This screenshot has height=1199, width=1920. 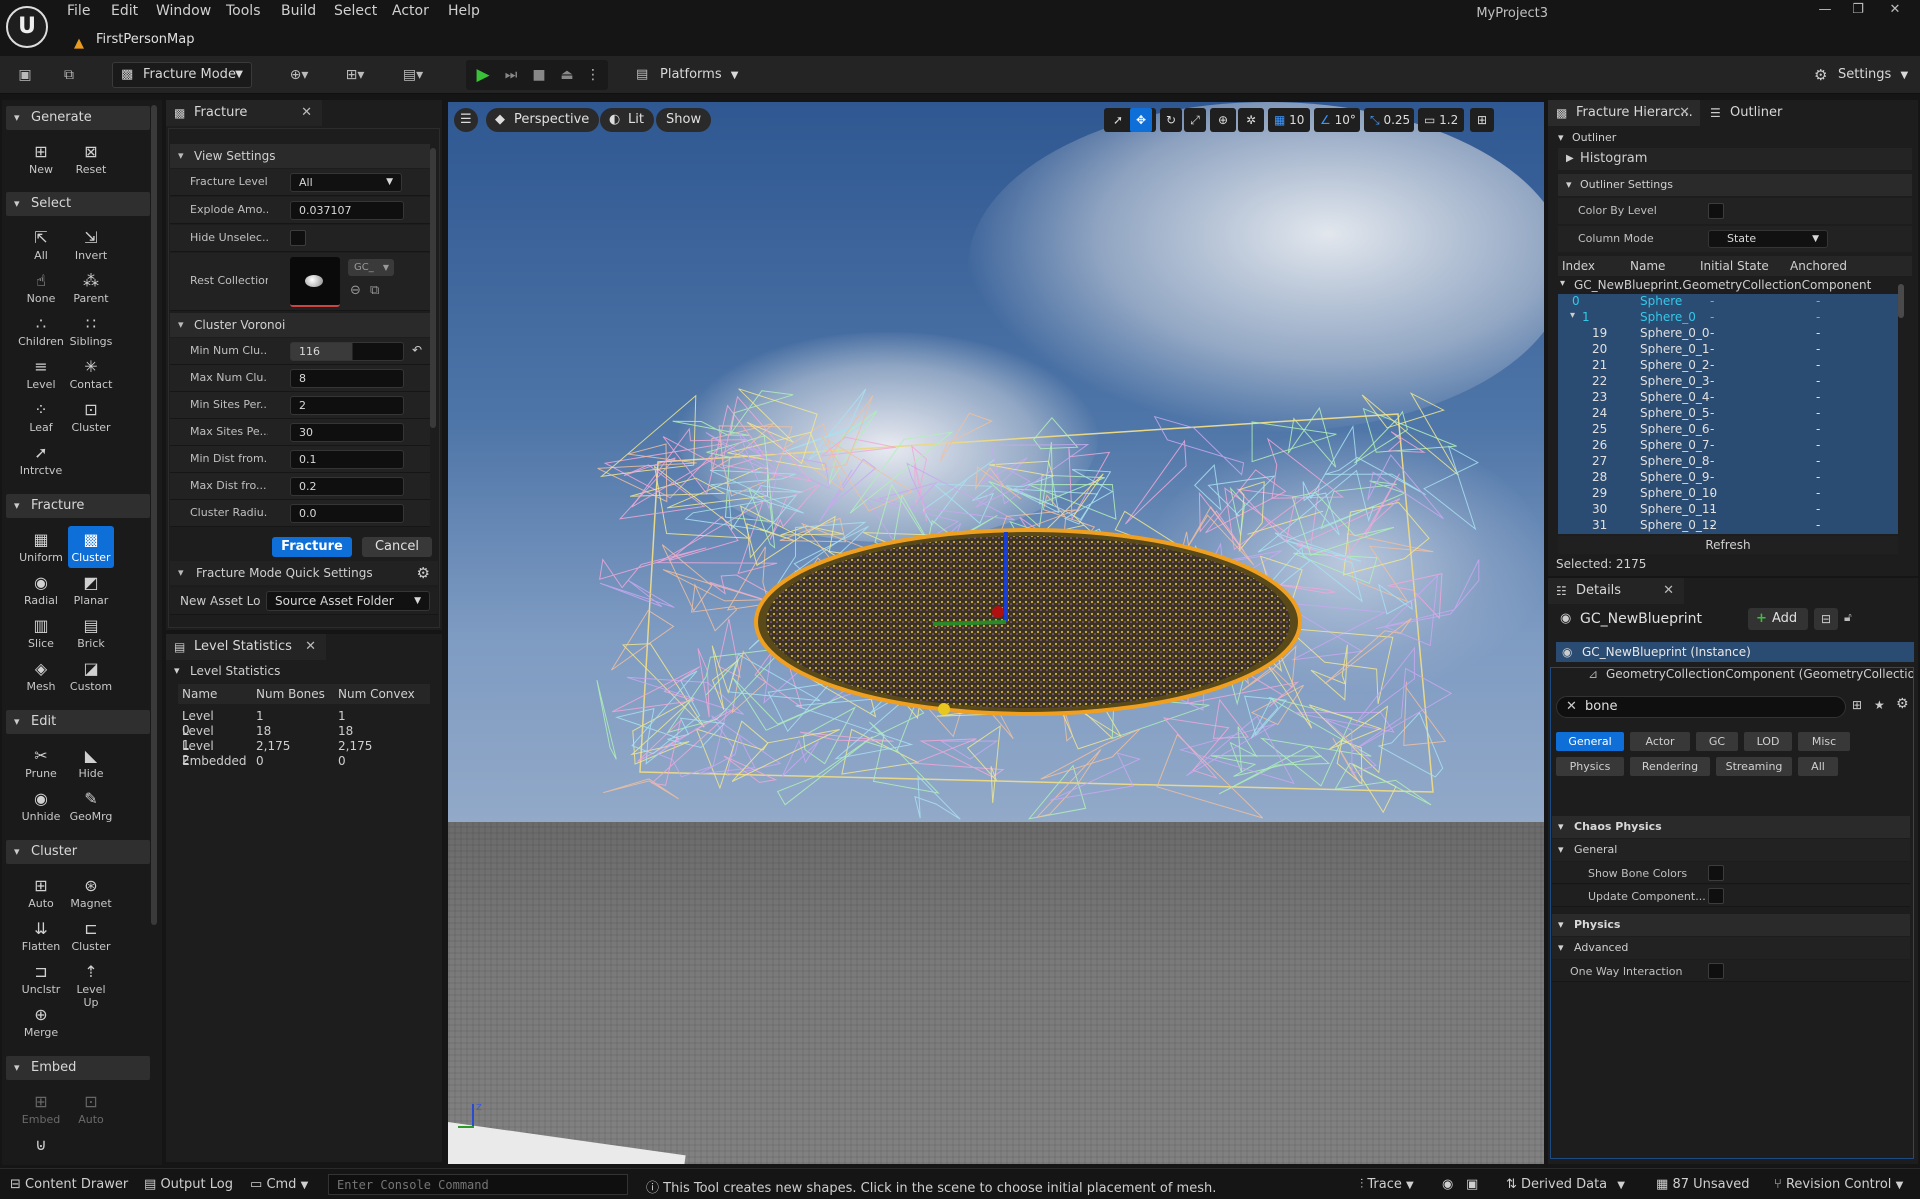 I want to click on tool-leaf: ⁘ Leaf, so click(x=41, y=417).